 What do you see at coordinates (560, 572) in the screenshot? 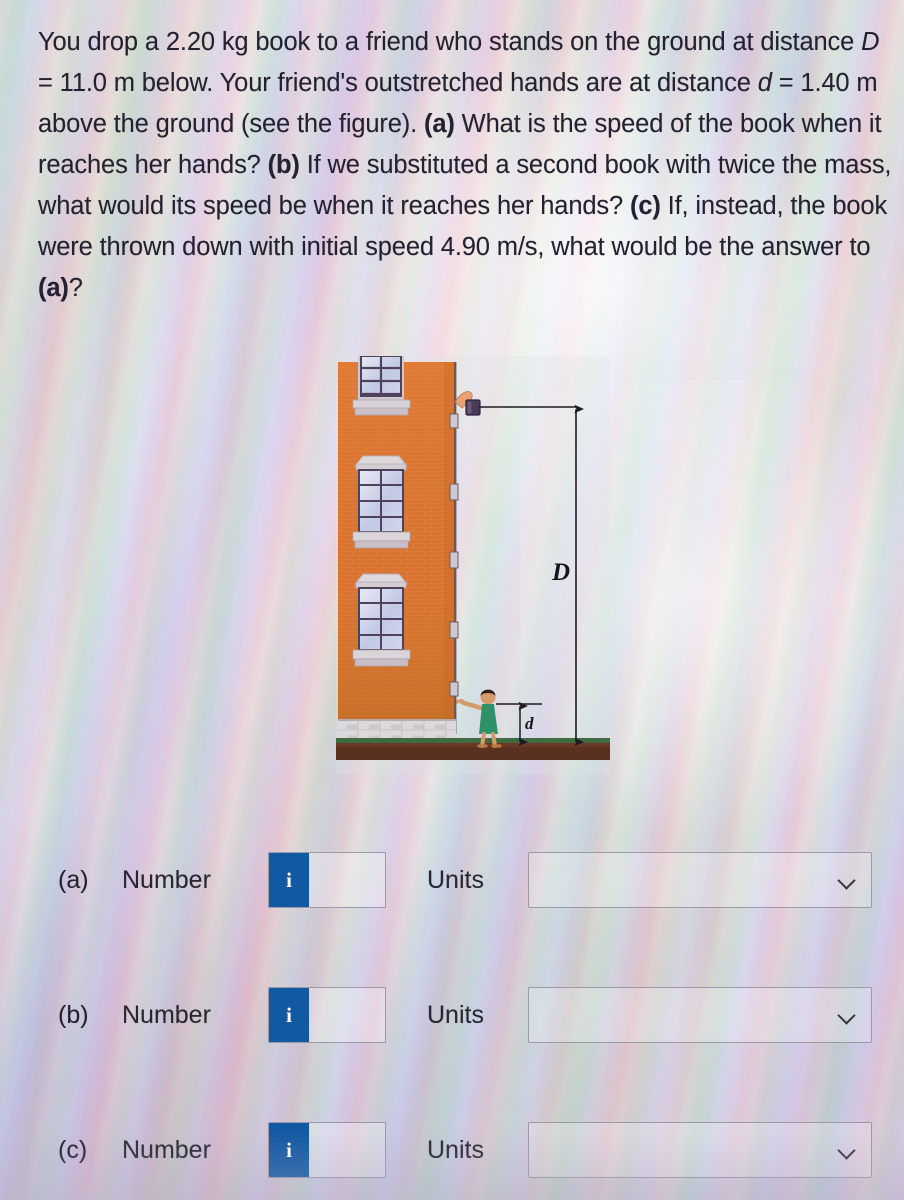
I see `dimension-D-label: D` at bounding box center [560, 572].